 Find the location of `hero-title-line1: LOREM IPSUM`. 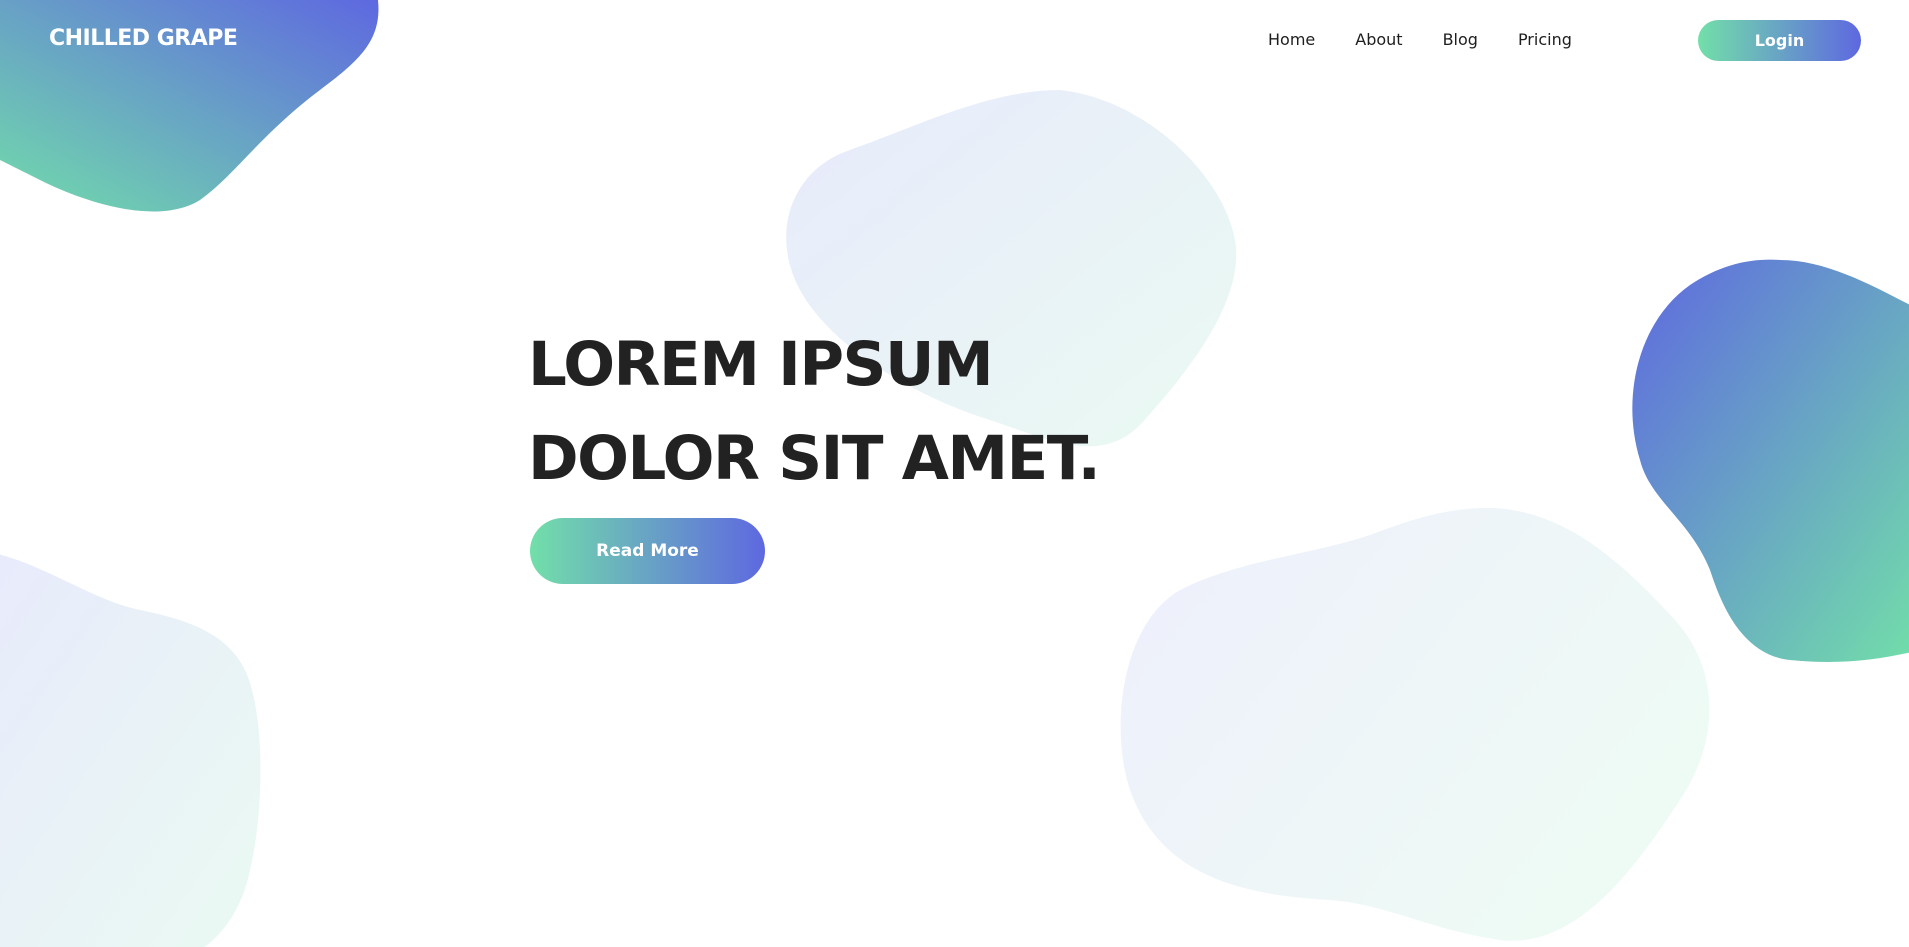

hero-title-line1: LOREM IPSUM is located at coordinates (761, 364).